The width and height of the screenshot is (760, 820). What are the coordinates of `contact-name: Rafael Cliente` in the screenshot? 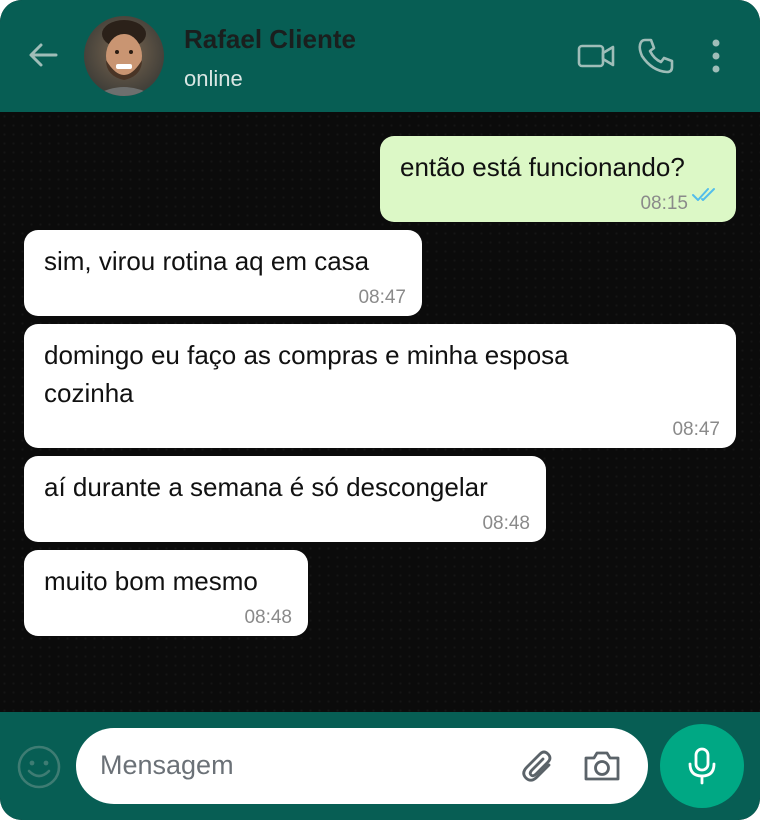 It's located at (270, 39).